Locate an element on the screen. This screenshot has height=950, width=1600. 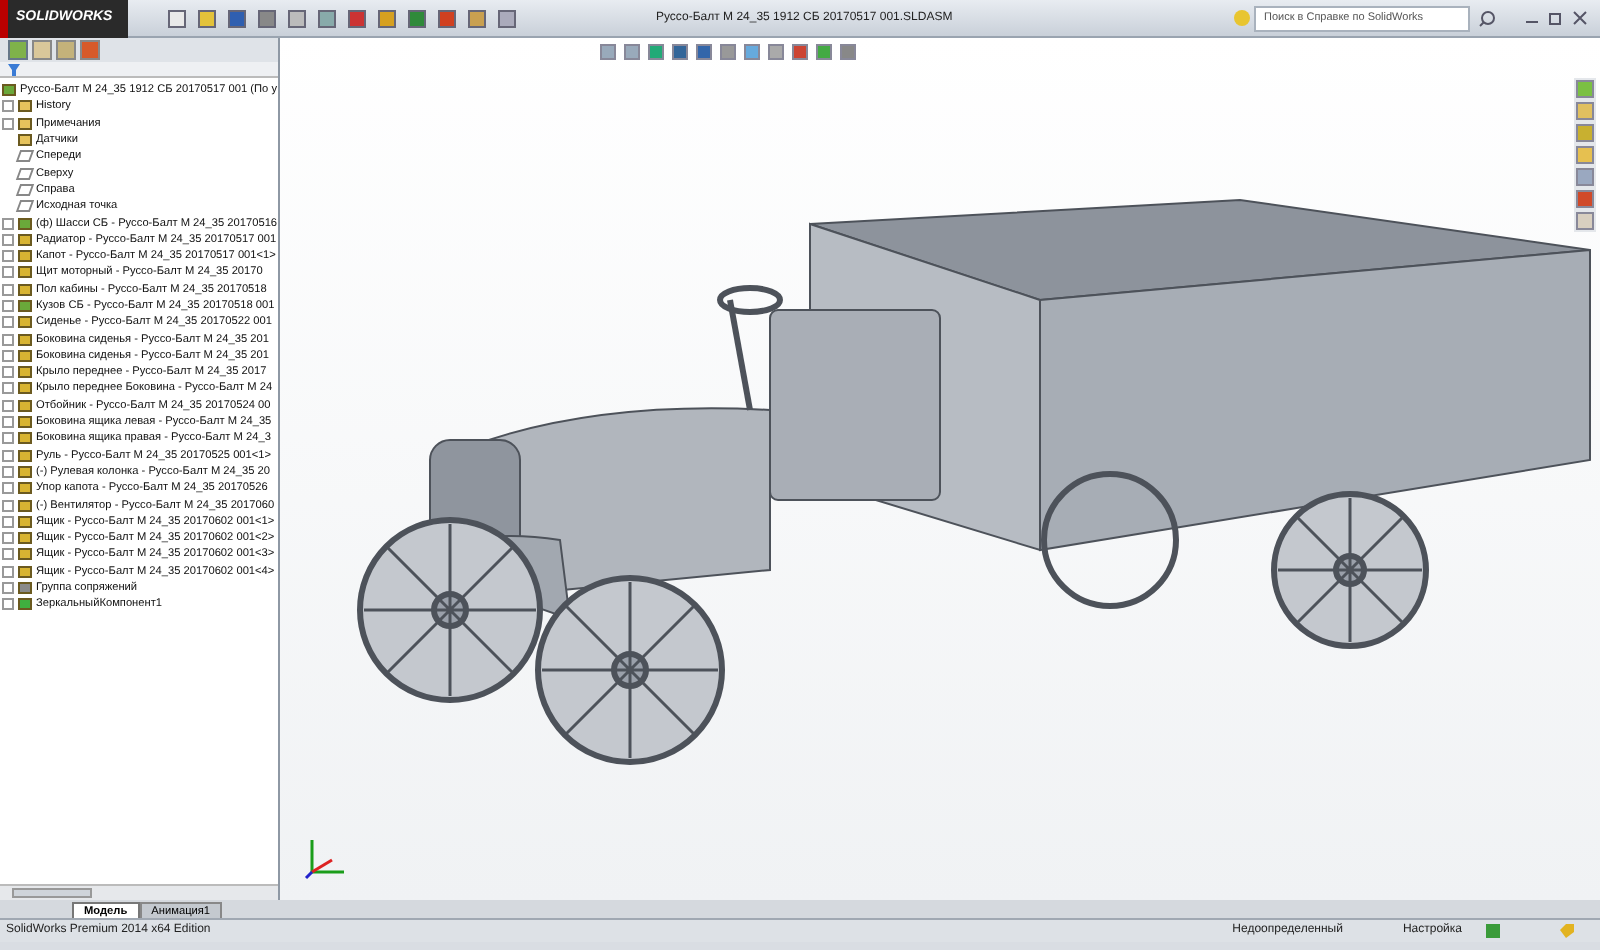
configuration-manager-tab is located at coordinates (66, 50).